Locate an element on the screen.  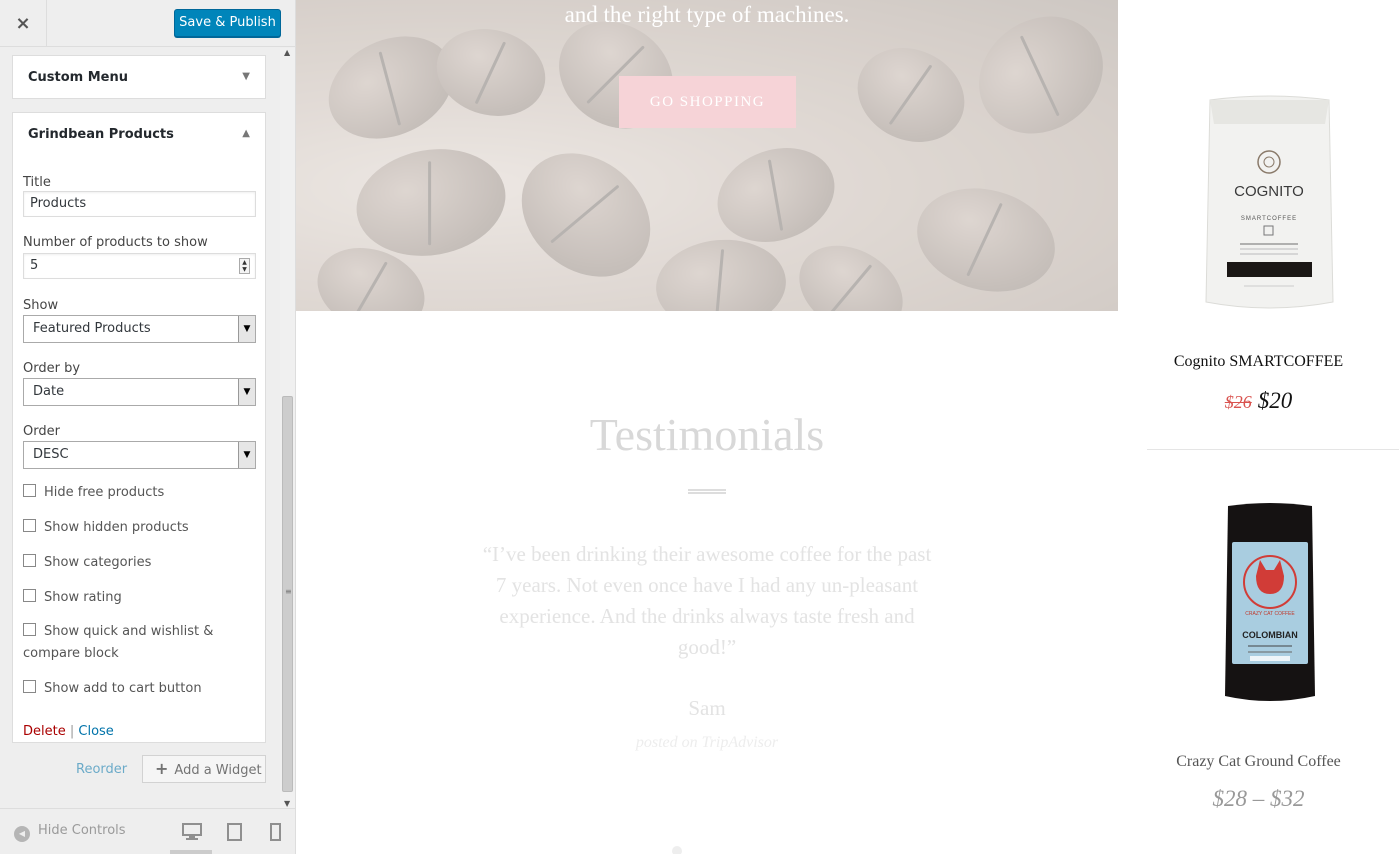
show-rating-checkbox: Show rating is located at coordinates (141, 598).